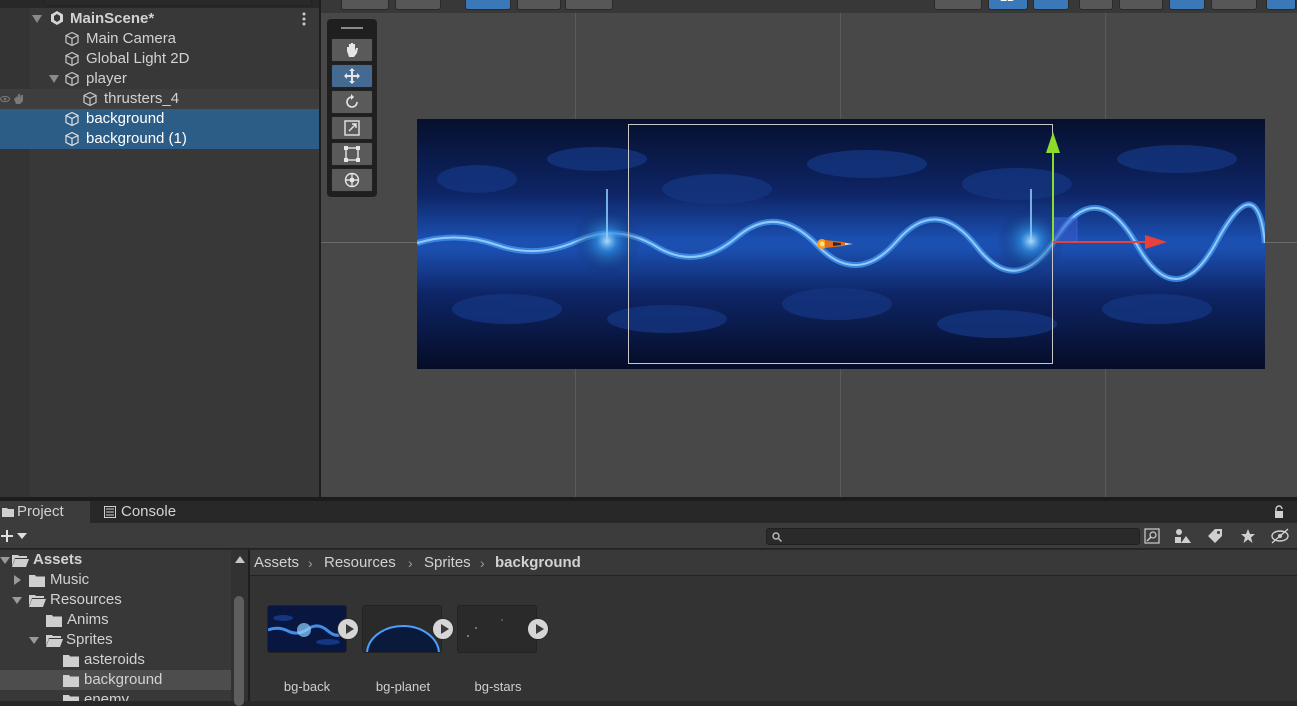 The image size is (1297, 706). What do you see at coordinates (1141, 5) in the screenshot?
I see `effects-toggle-button` at bounding box center [1141, 5].